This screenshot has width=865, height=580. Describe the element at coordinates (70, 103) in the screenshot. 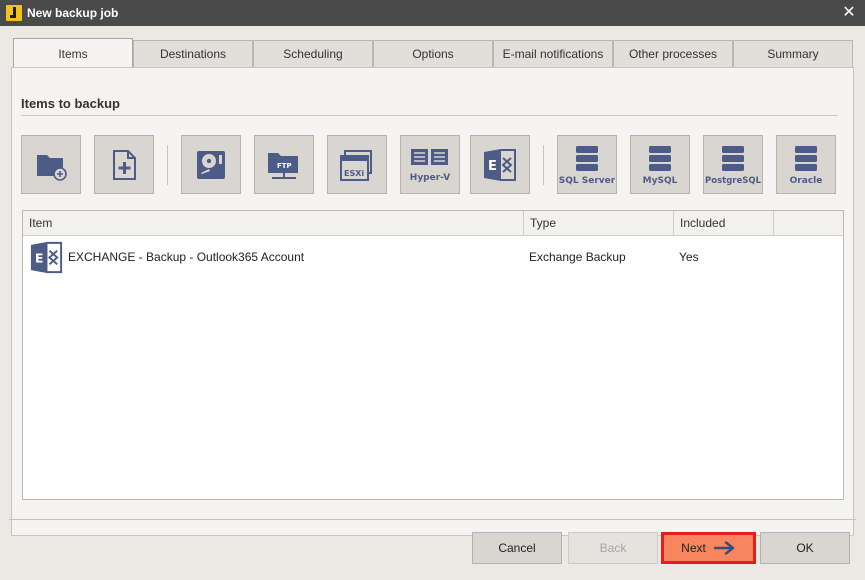

I see `section-title: Items to backup` at that location.